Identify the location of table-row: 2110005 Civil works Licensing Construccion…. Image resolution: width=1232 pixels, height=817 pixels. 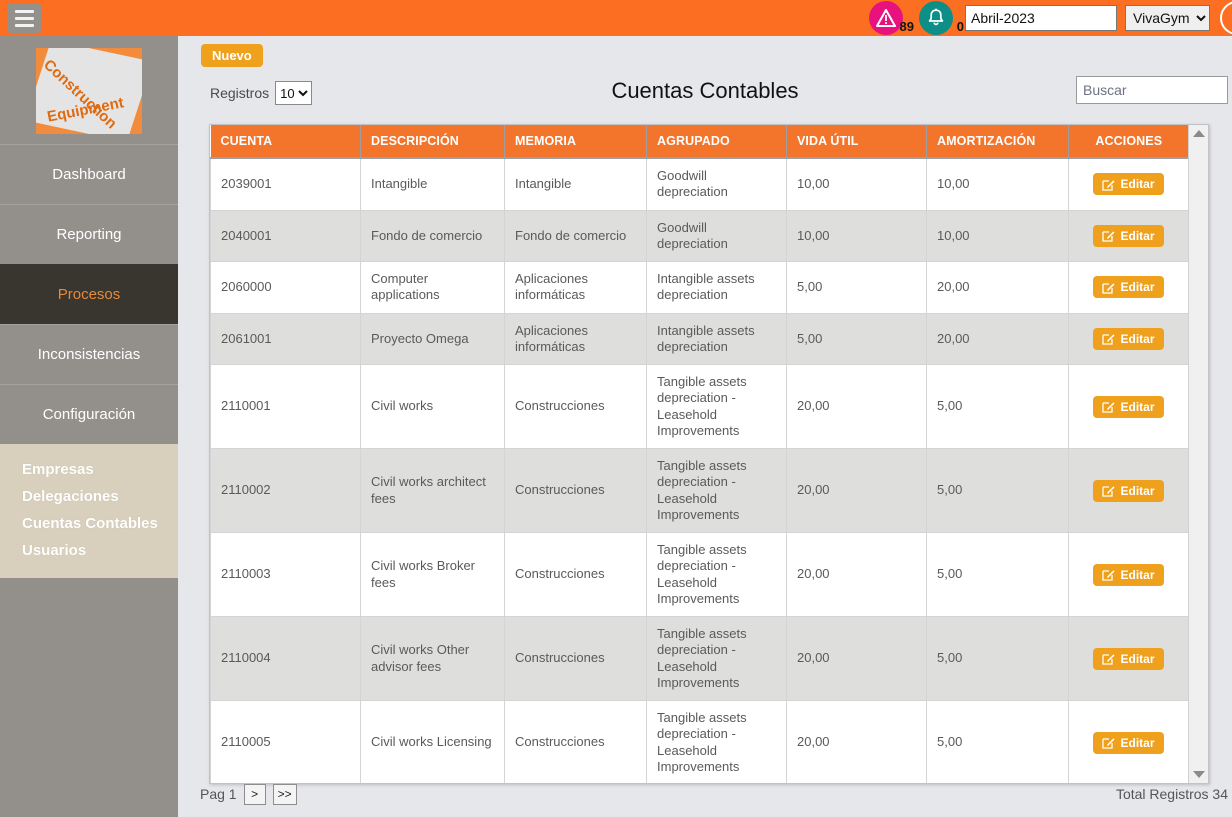
(699, 741).